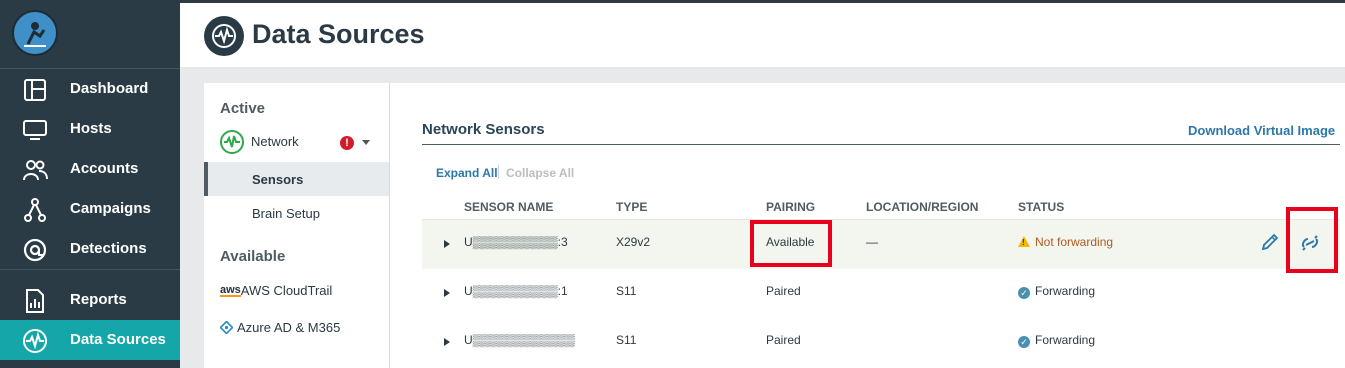 This screenshot has width=1345, height=368. I want to click on sidebar-item-label: Accounts, so click(104, 168).